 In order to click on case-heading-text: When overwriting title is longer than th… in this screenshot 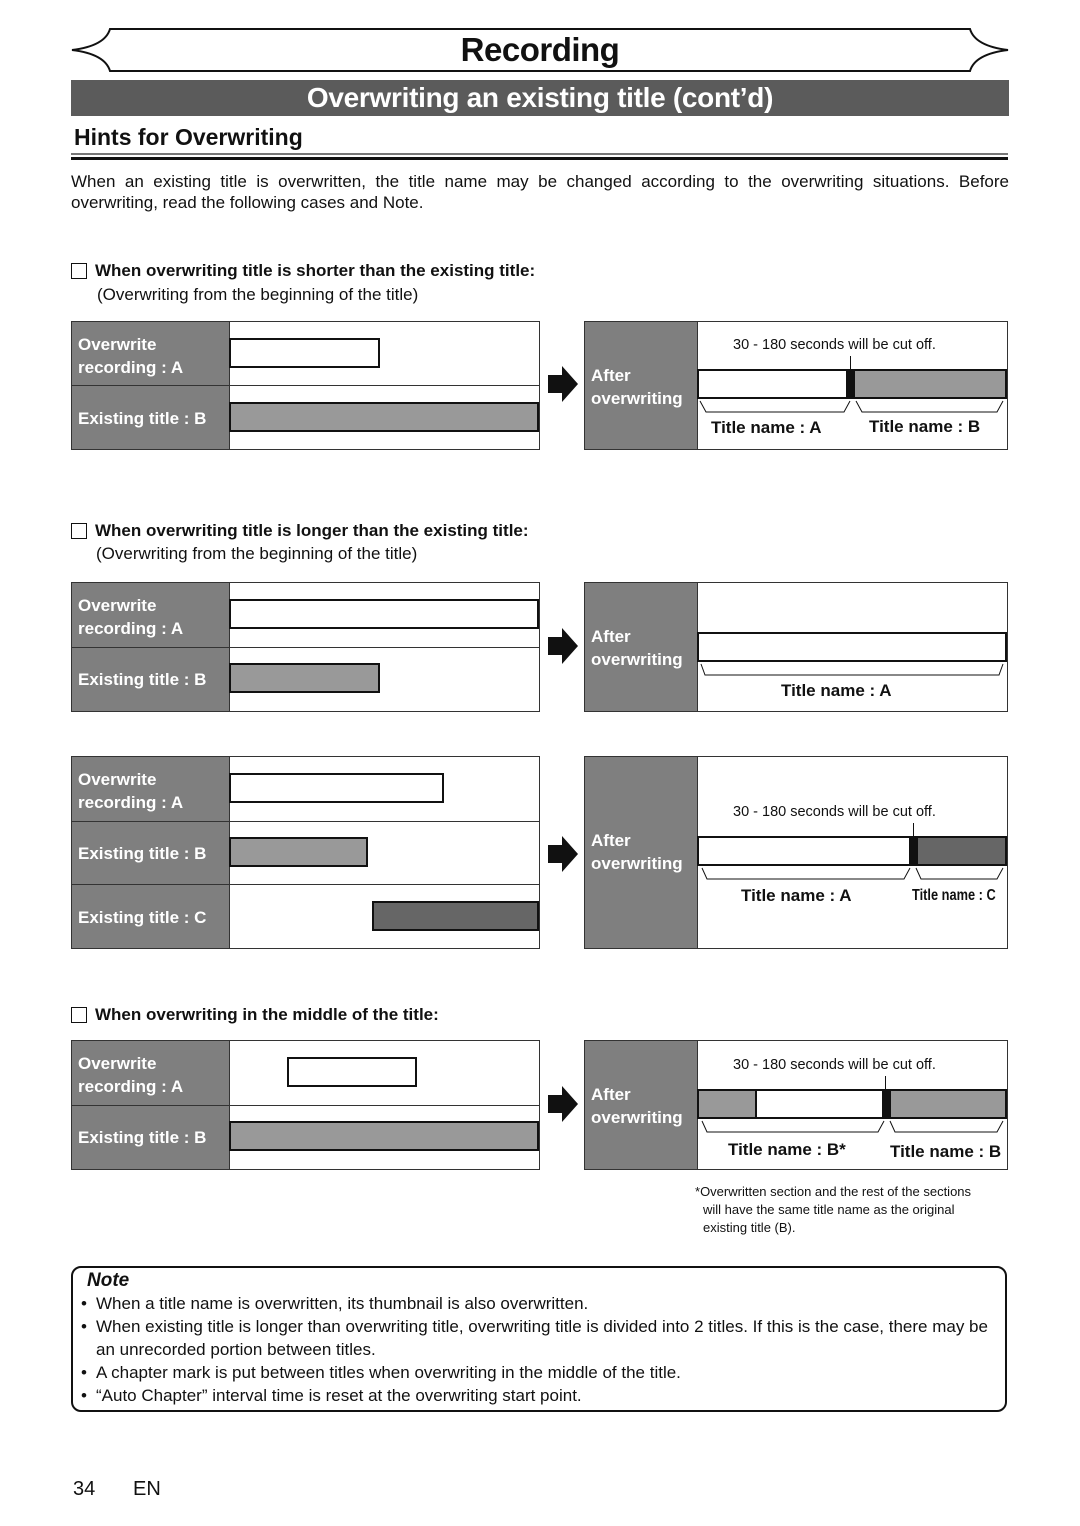, I will do `click(312, 530)`.